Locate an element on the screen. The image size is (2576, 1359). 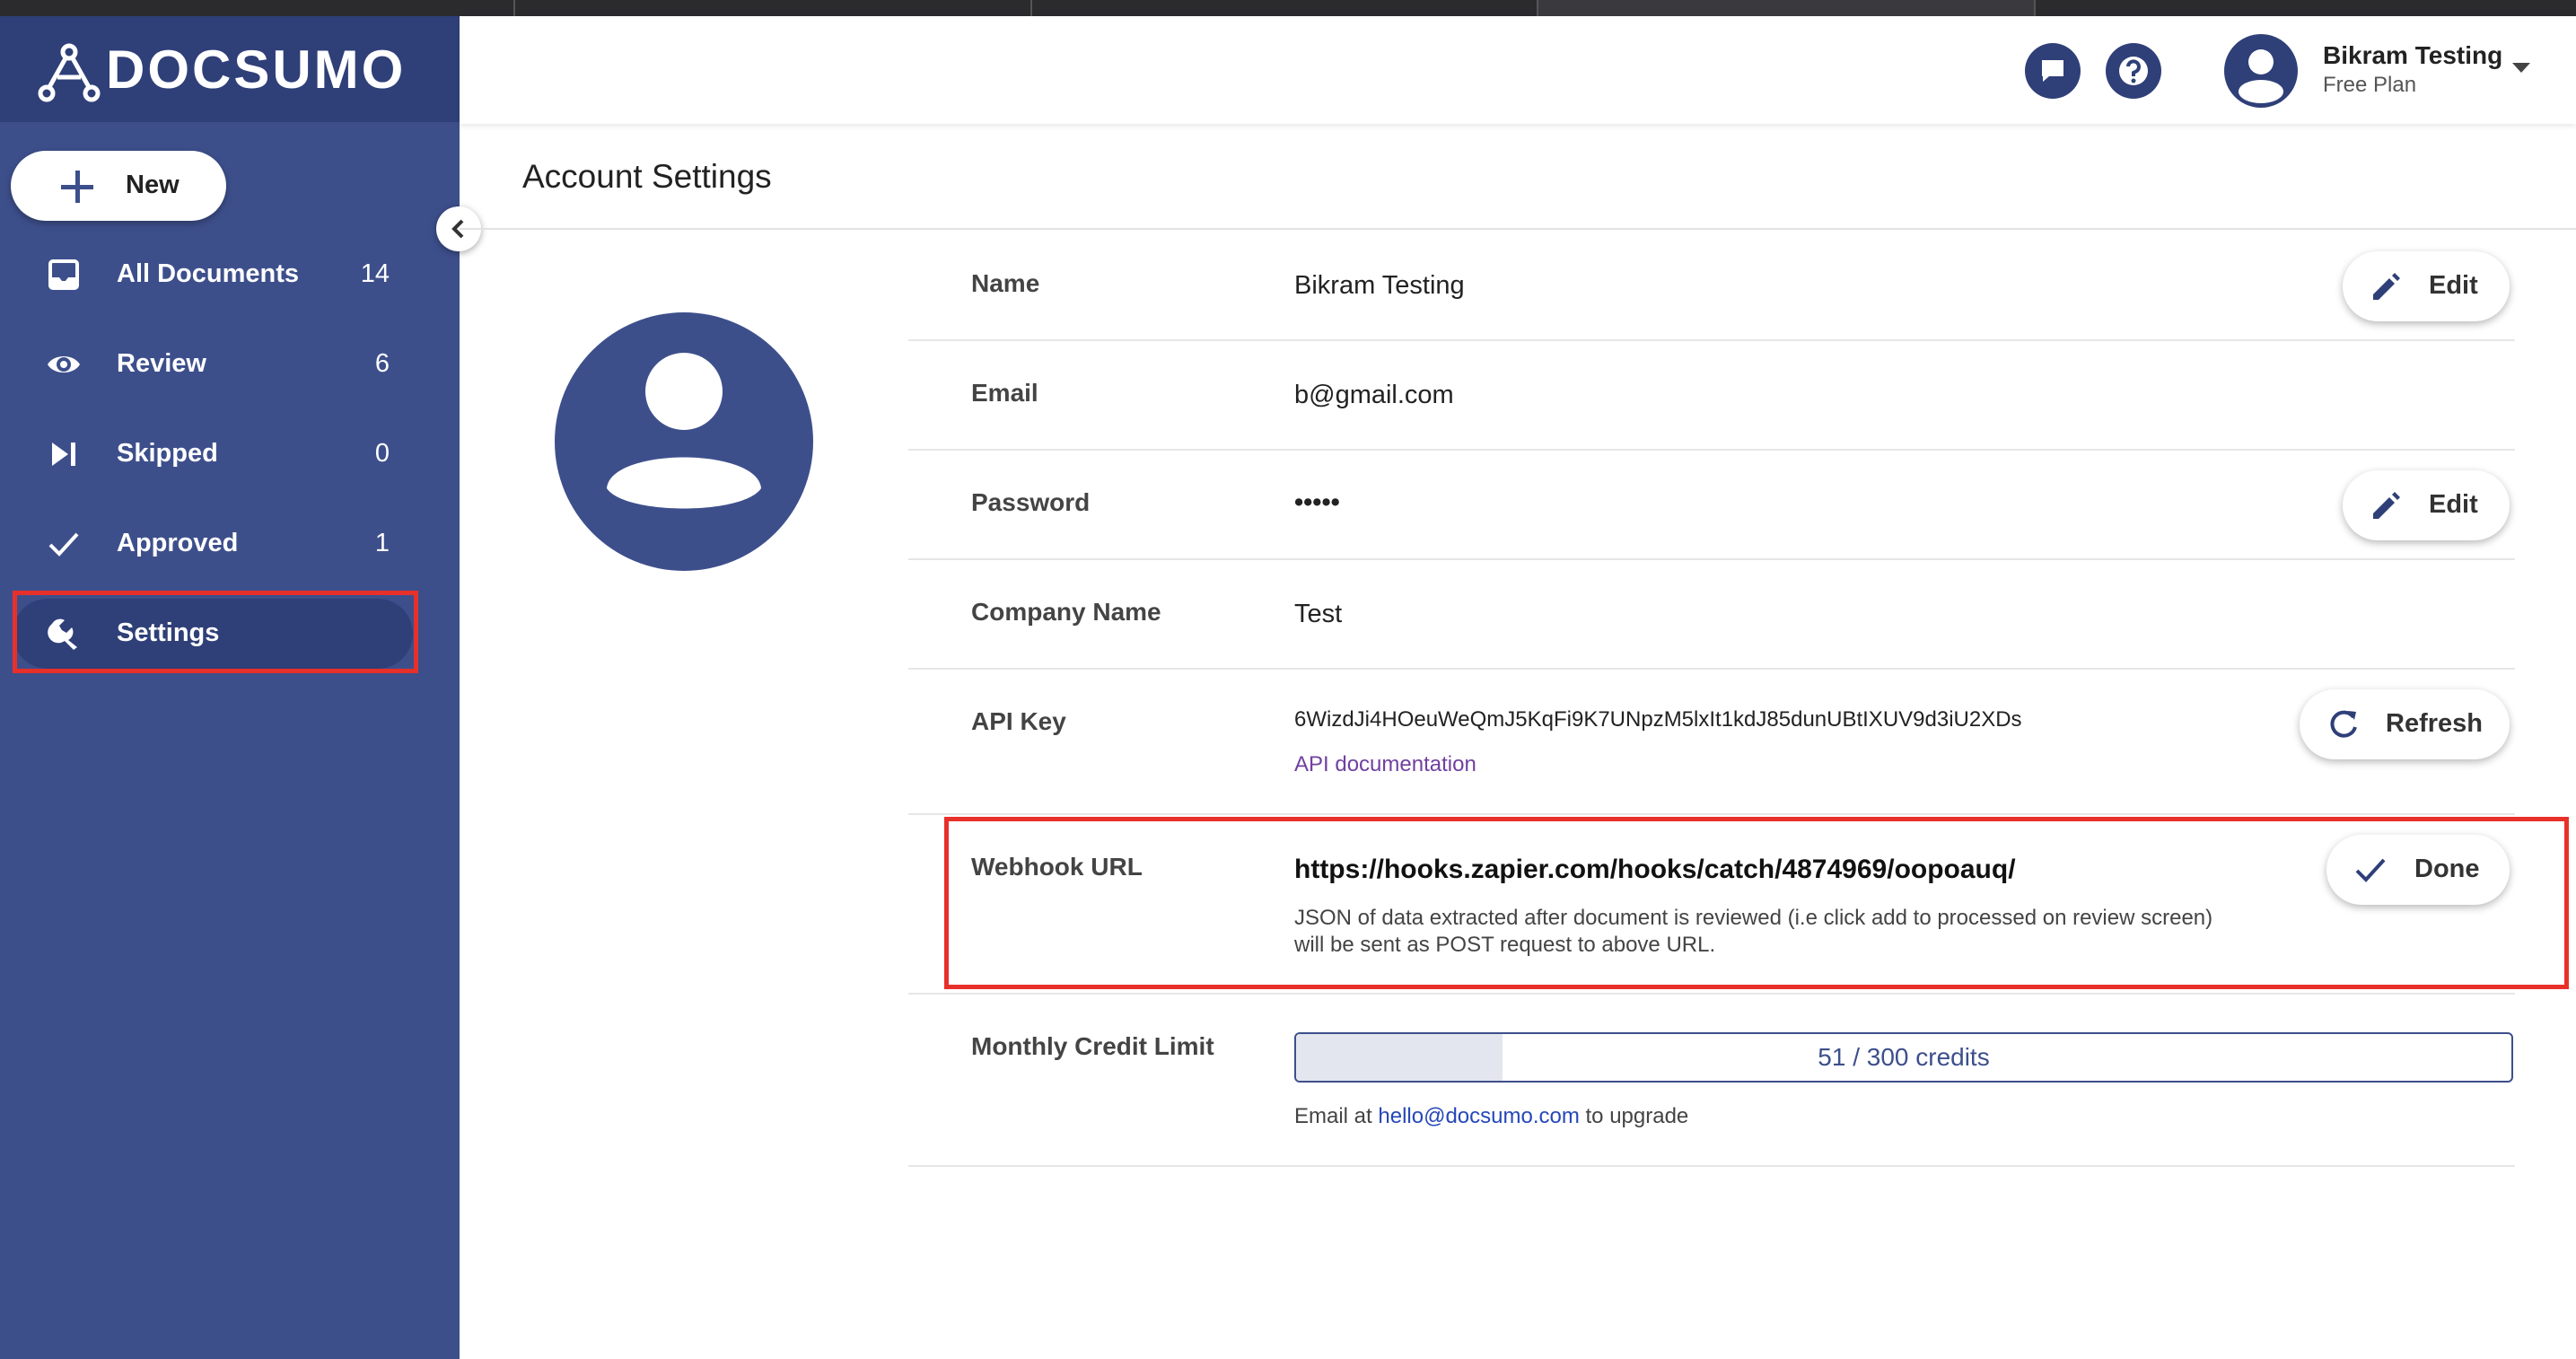
api-key-label: API Key is located at coordinates (1019, 721).